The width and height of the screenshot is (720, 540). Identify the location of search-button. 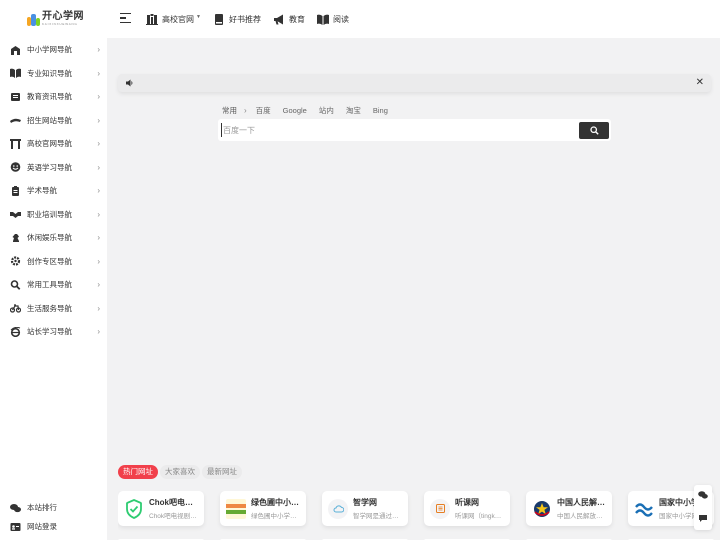
(594, 130).